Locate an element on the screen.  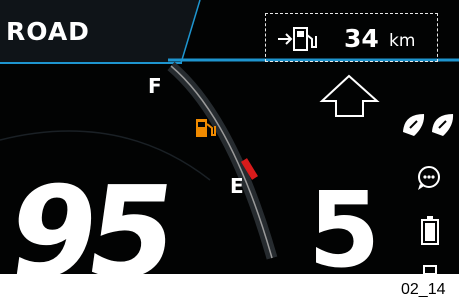
fuel-empty-label: E is located at coordinates (237, 186).